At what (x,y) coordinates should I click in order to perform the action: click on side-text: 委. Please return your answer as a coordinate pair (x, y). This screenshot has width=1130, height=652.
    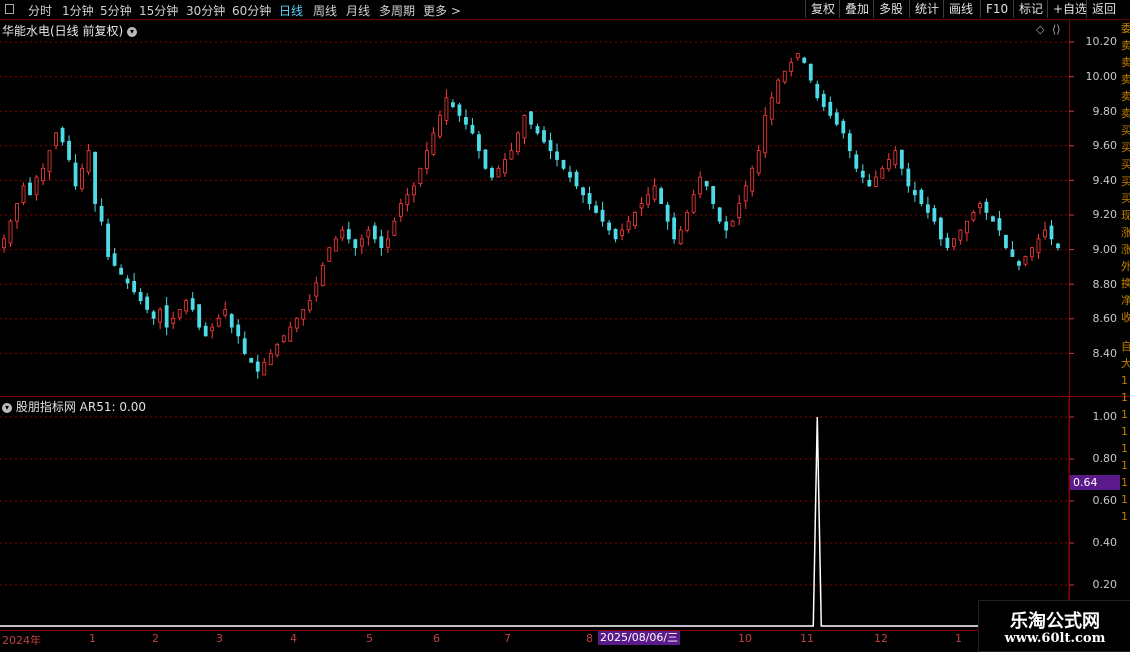
    Looking at the image, I should click on (1125, 28).